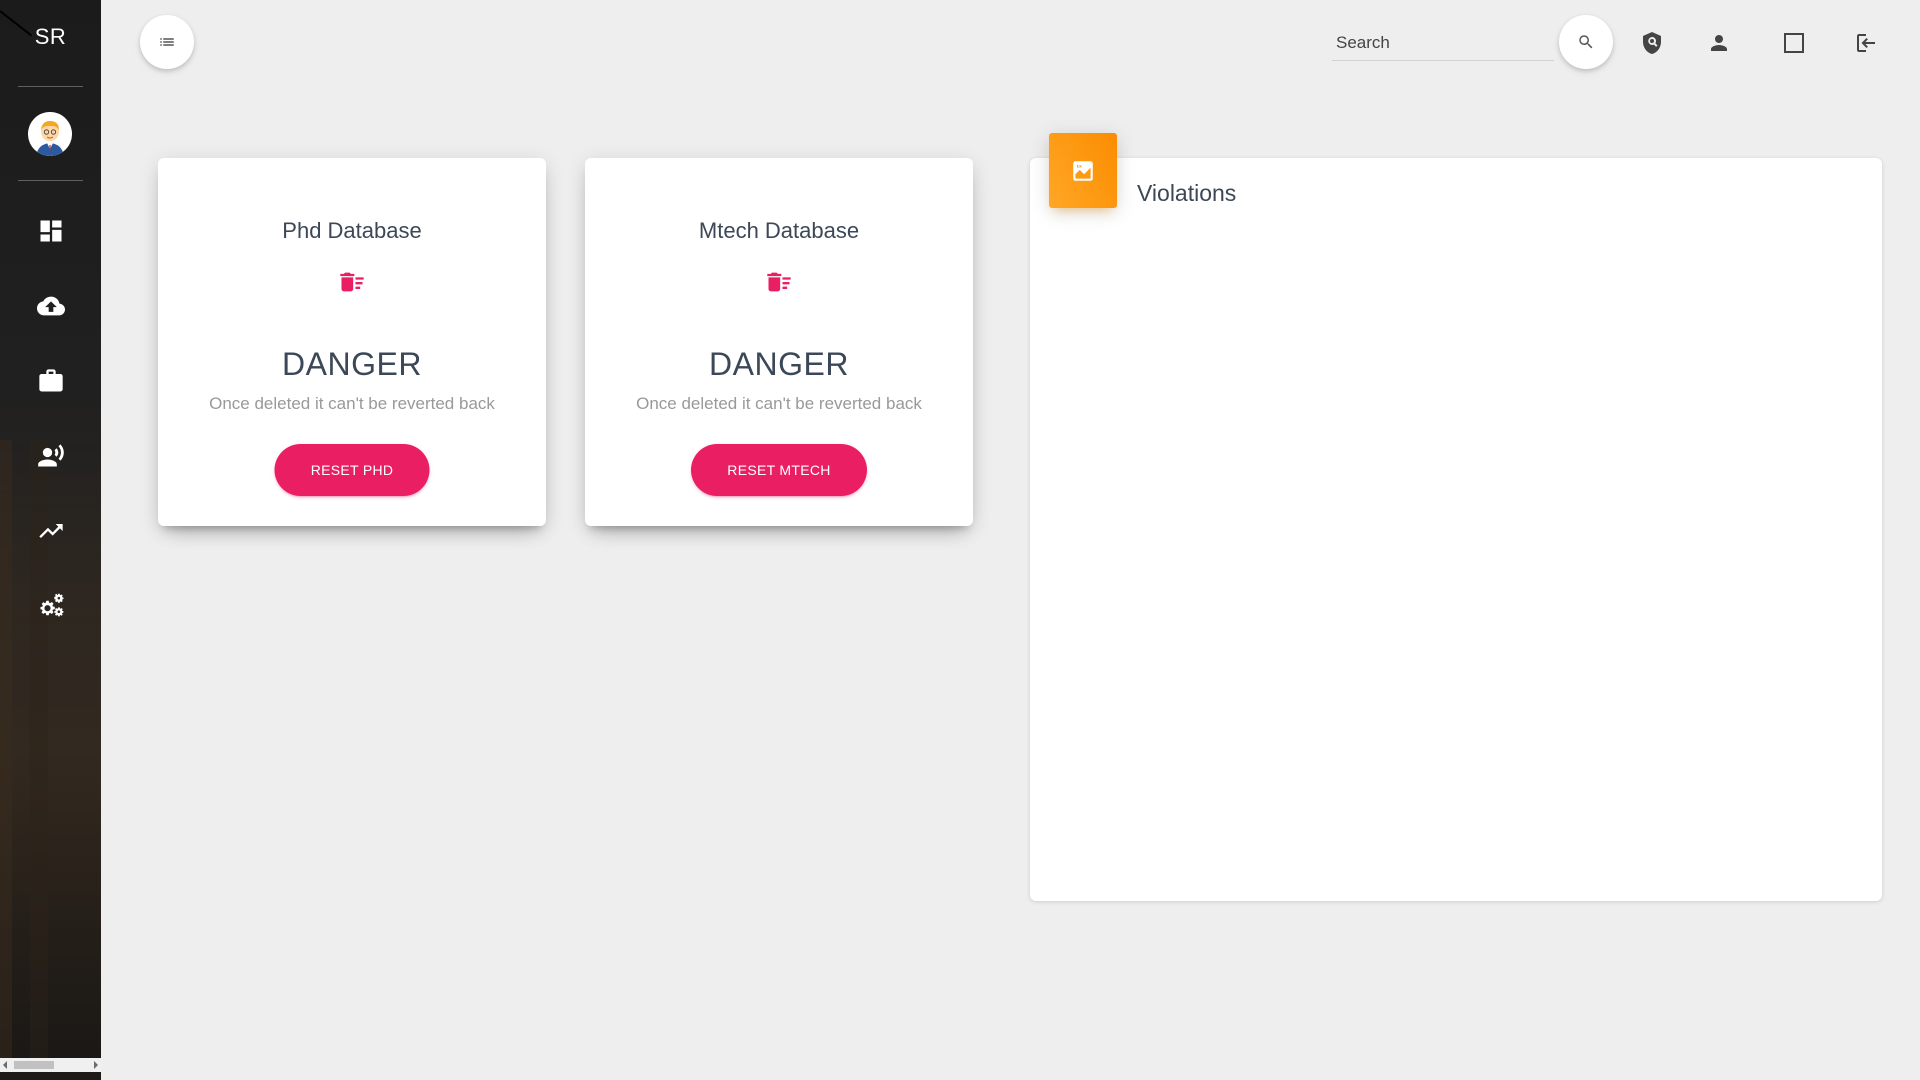  I want to click on fullscreen-button, so click(1794, 43).